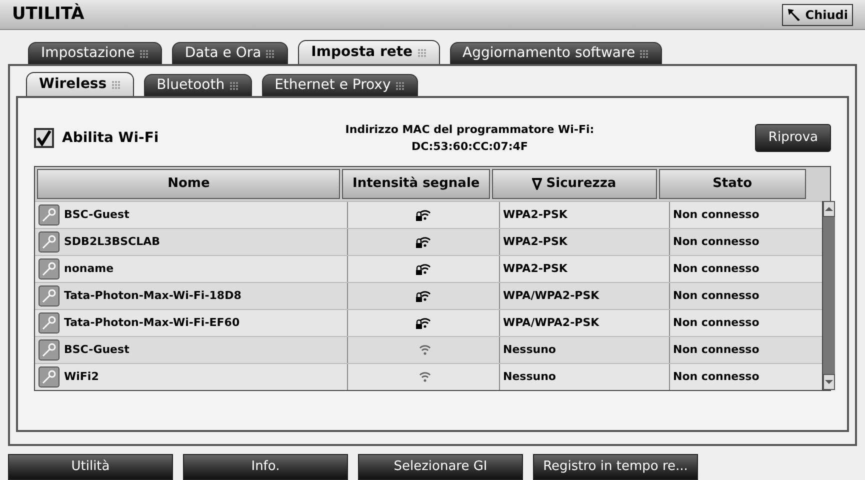 The height and width of the screenshot is (480, 865). I want to click on column-header: Intensità segnale, so click(416, 184).